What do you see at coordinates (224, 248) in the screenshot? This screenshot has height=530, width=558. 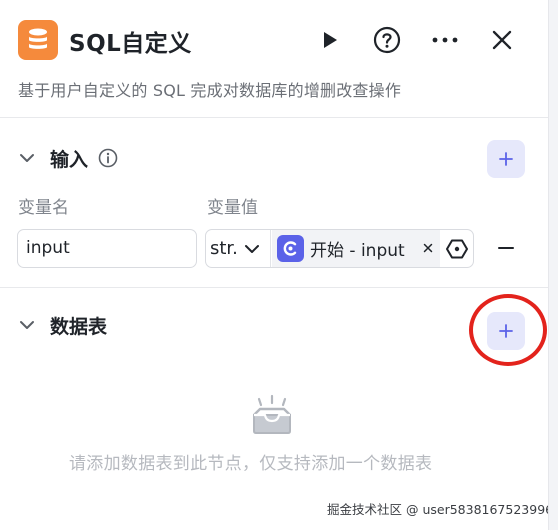 I see `type-select-value: str.` at bounding box center [224, 248].